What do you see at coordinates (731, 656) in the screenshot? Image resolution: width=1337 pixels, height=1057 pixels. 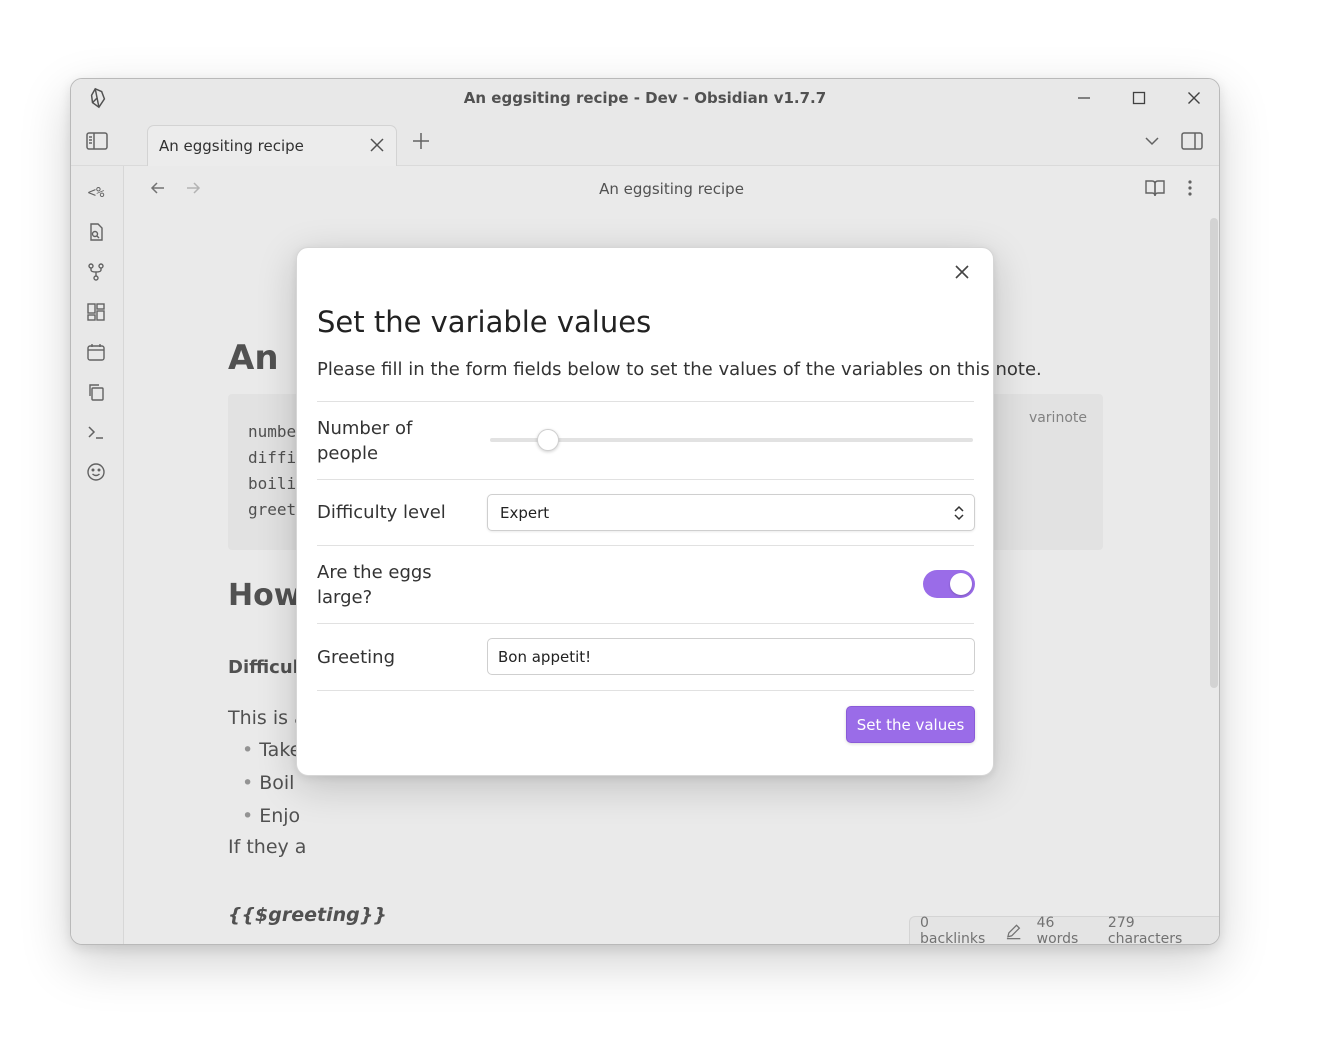 I see `greeting-input` at bounding box center [731, 656].